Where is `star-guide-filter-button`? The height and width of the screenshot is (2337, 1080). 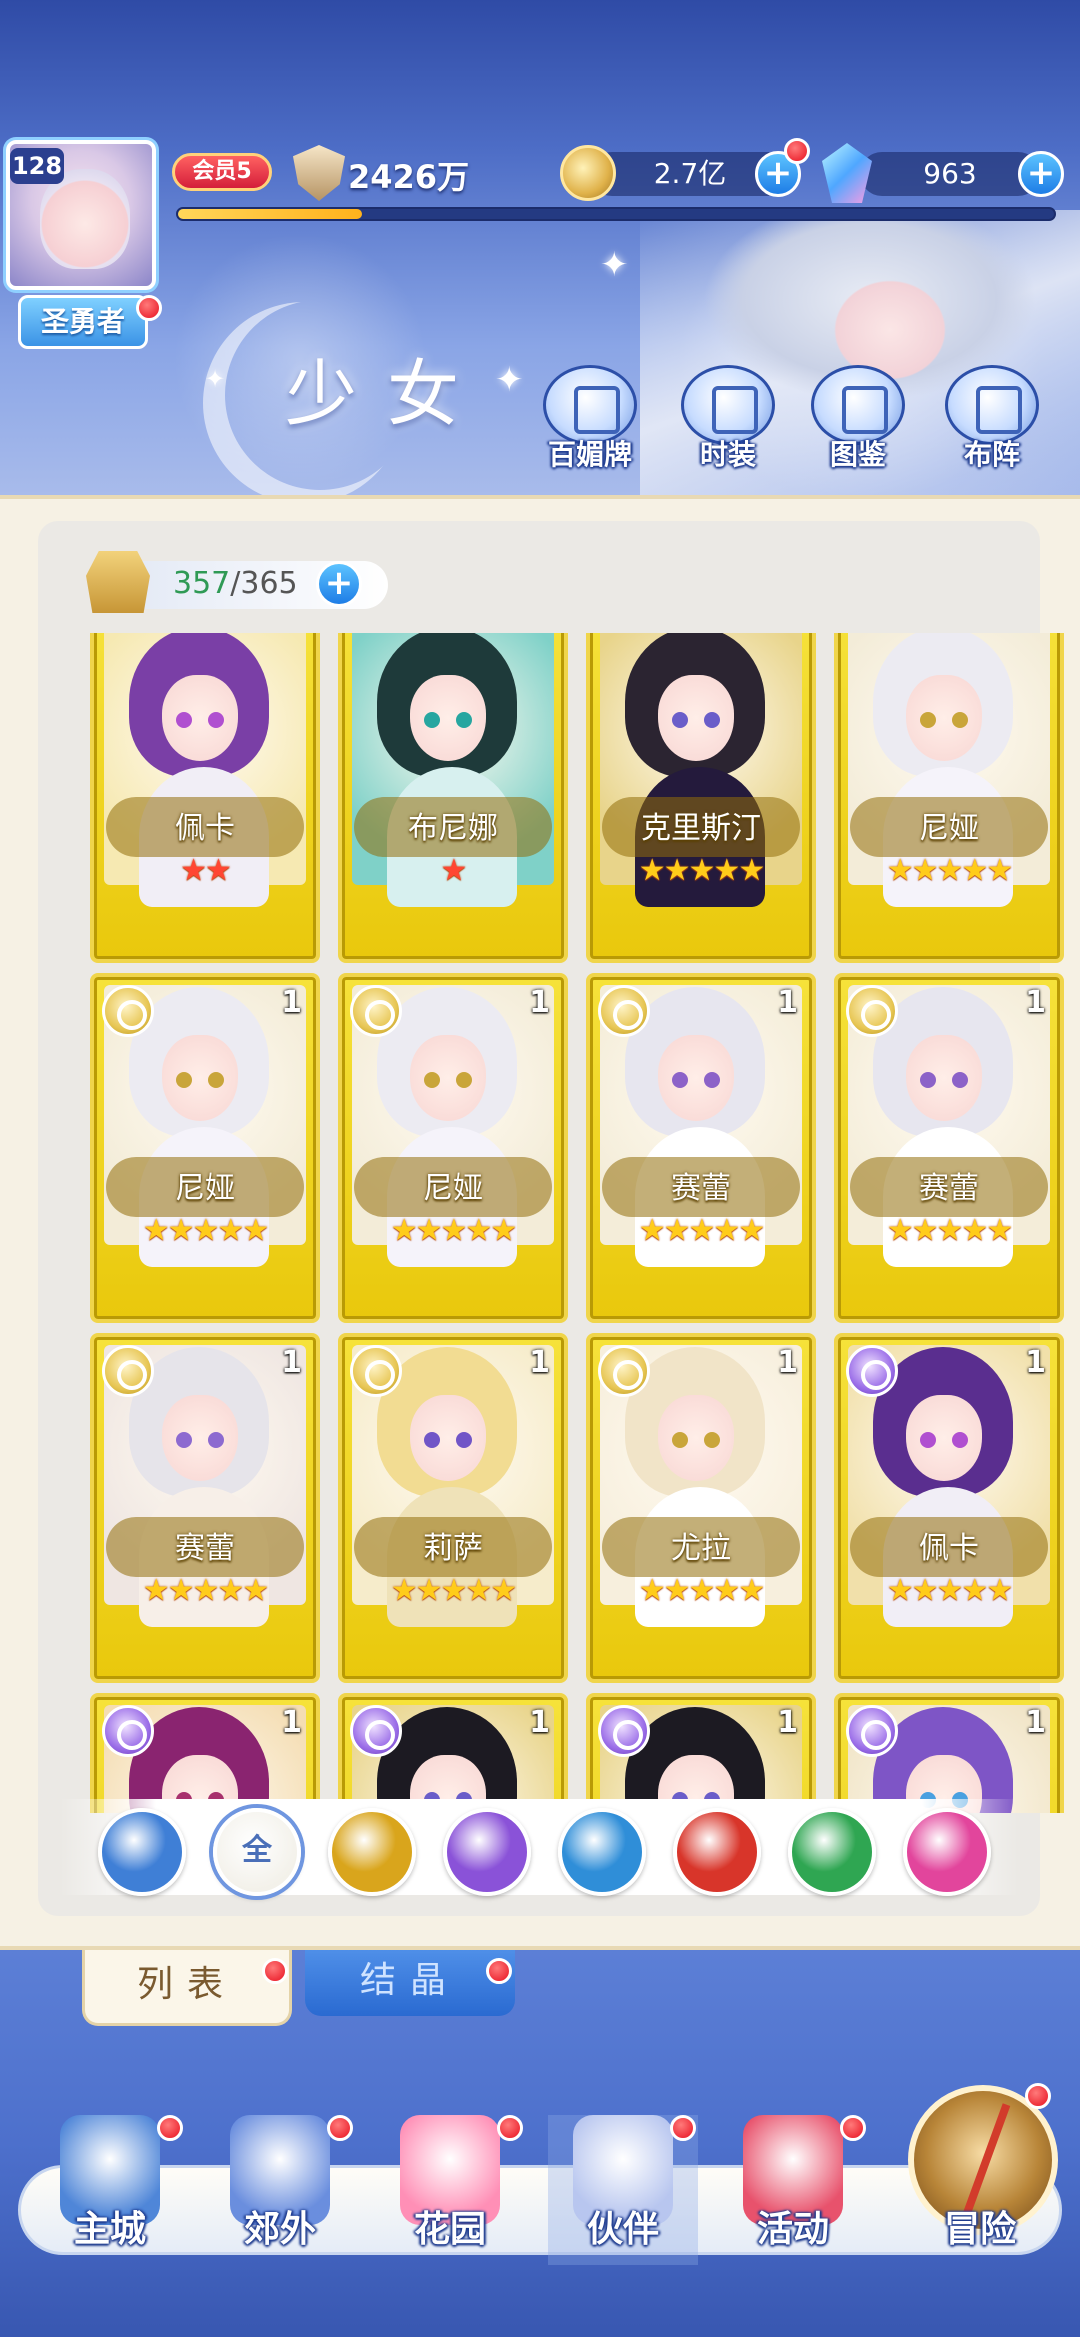
star-guide-filter-button is located at coordinates (142, 1852).